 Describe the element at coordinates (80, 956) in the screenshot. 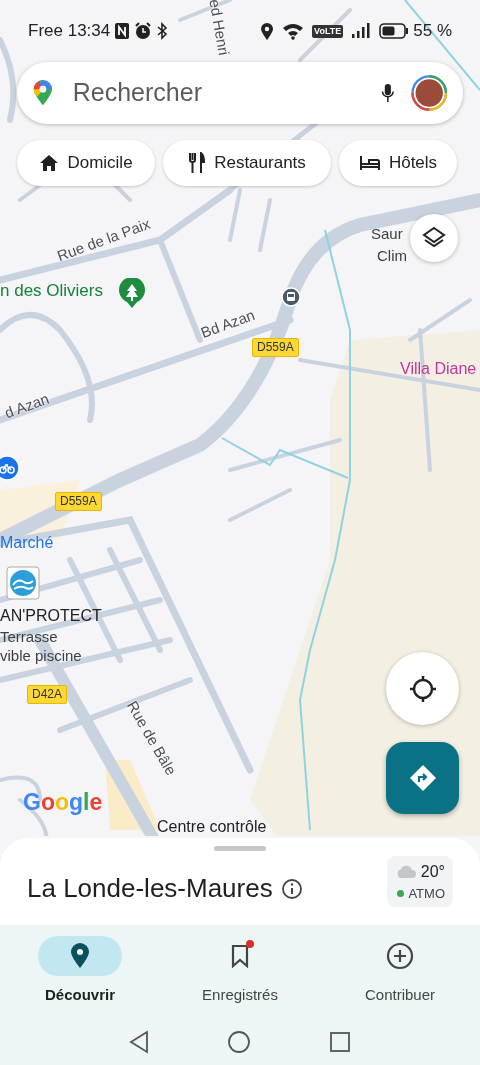

I see `map-pin-icon` at that location.